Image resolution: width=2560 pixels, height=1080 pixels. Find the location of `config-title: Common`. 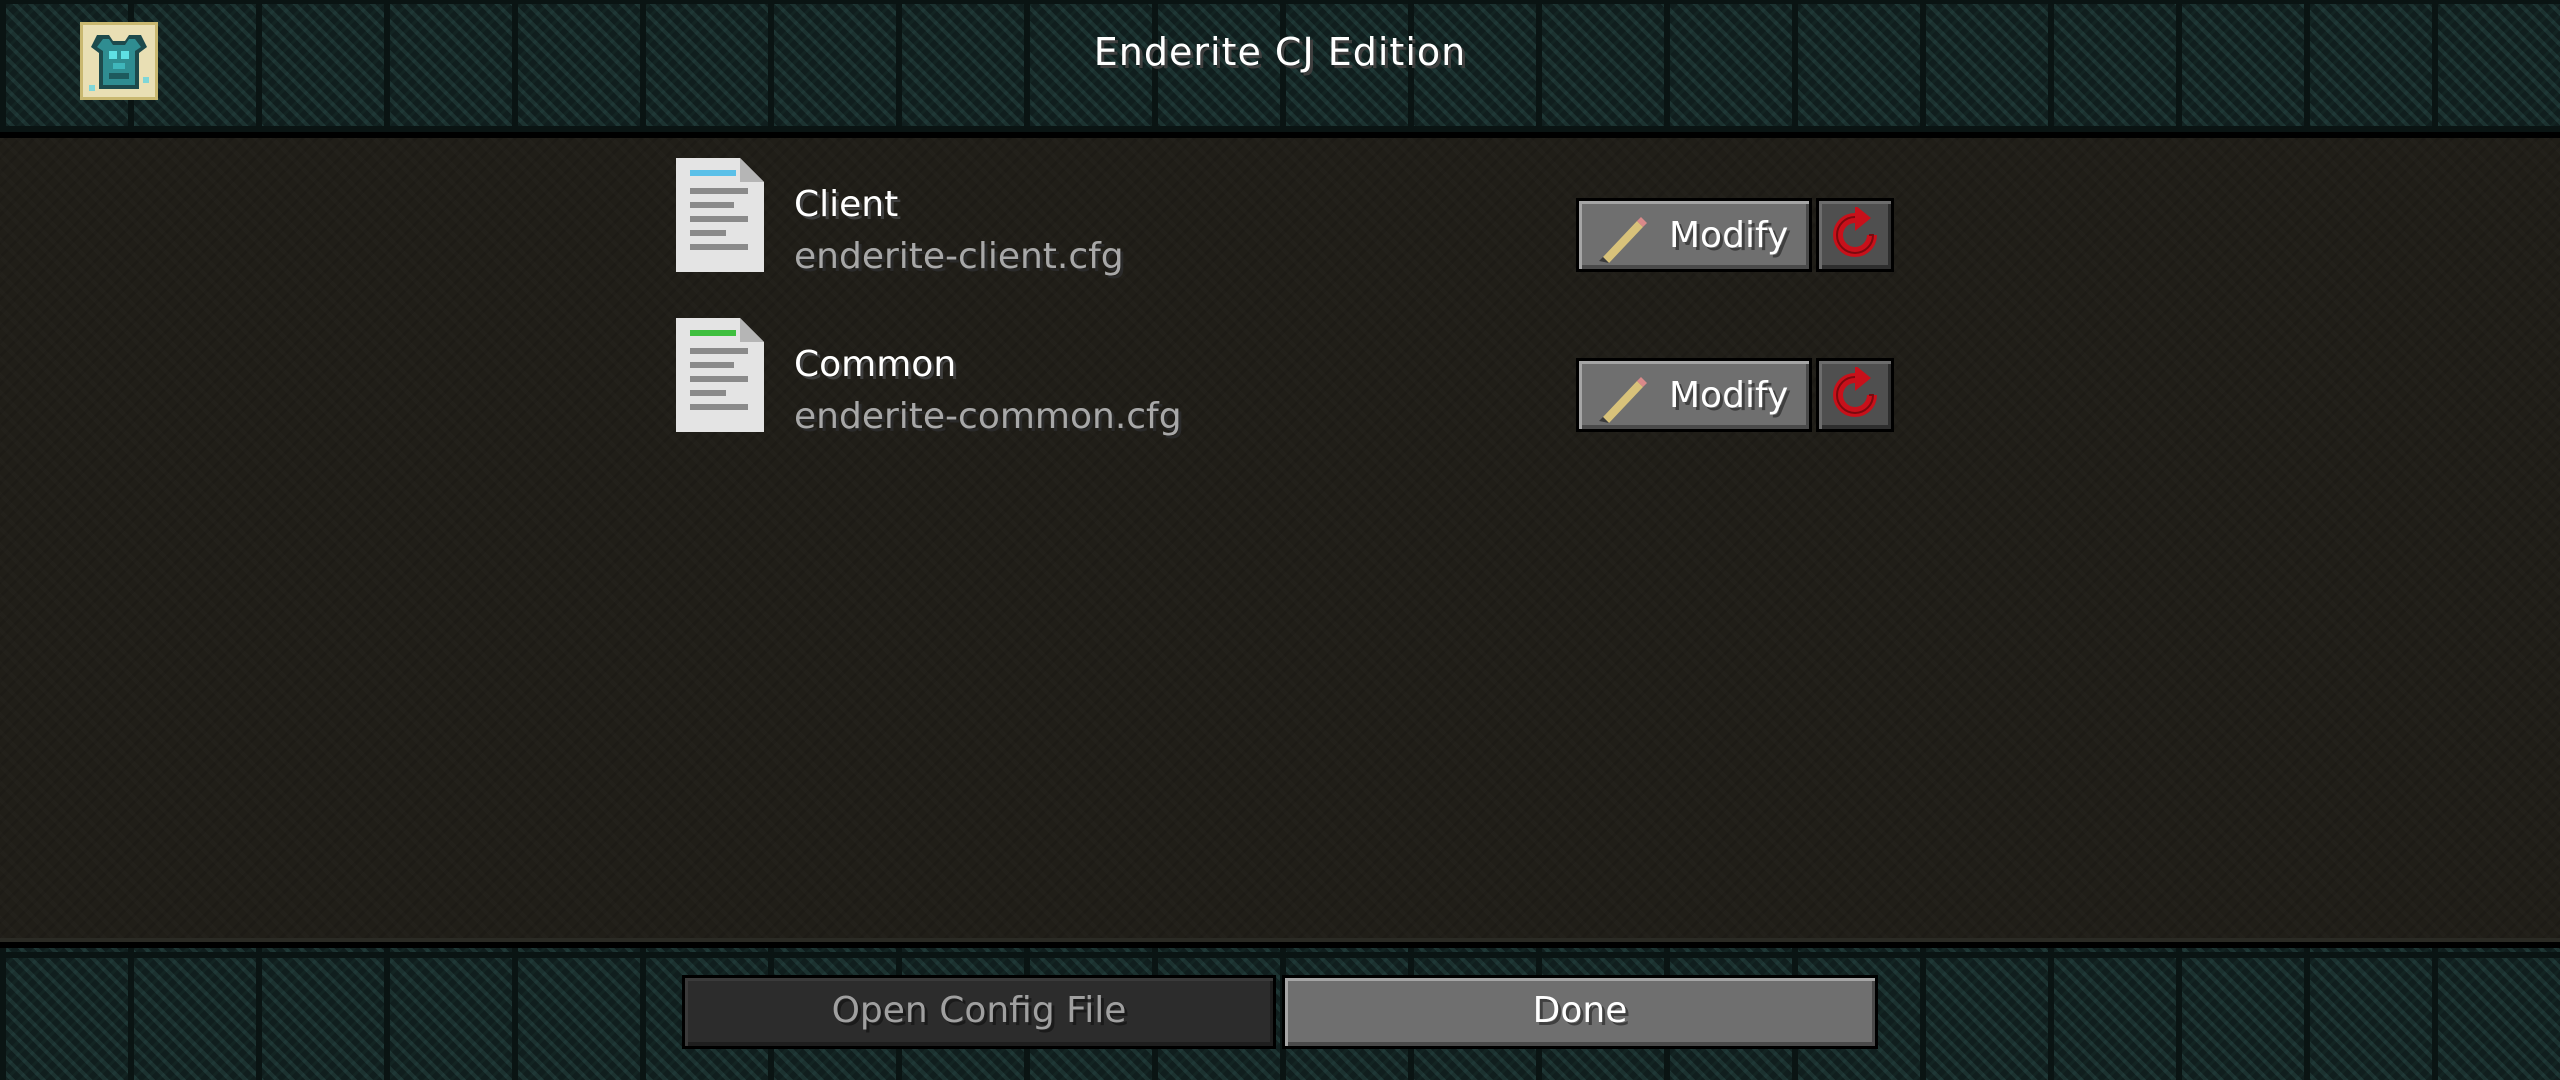

config-title: Common is located at coordinates (875, 364).